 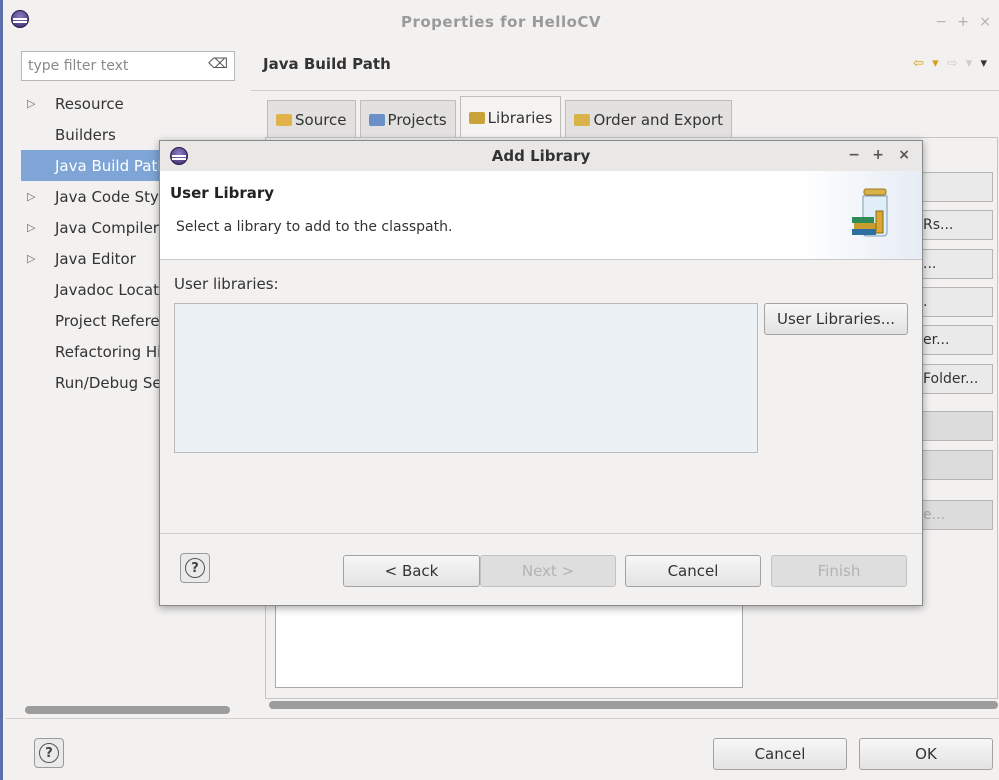 What do you see at coordinates (854, 155) in the screenshot?
I see `dialog-minimize-icon: −` at bounding box center [854, 155].